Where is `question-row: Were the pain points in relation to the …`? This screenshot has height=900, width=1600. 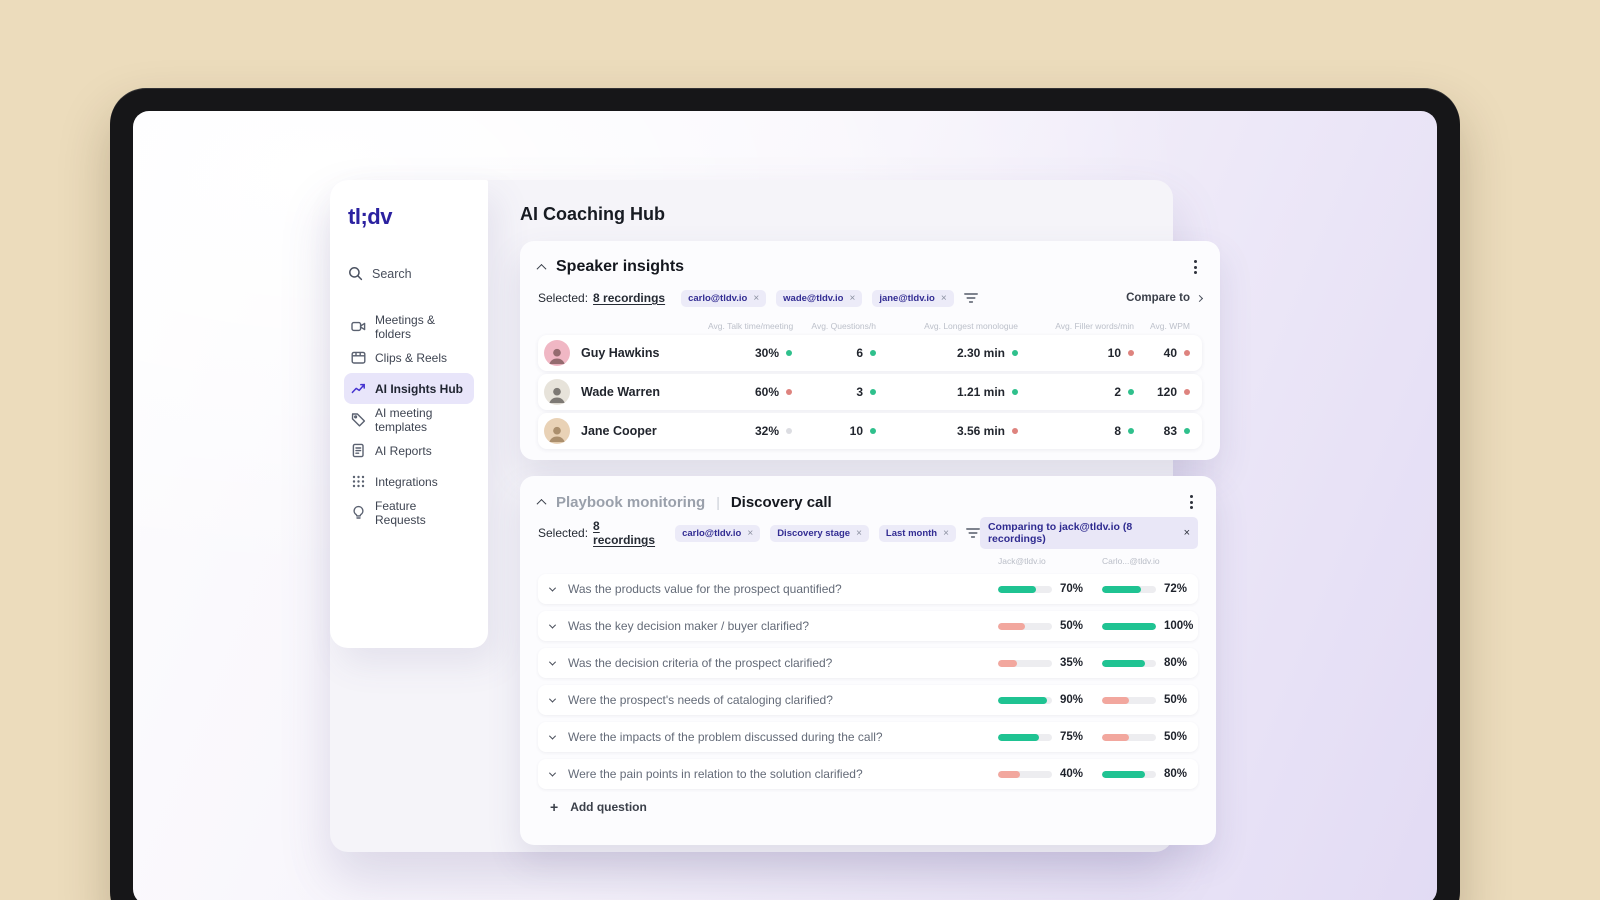 question-row: Were the pain points in relation to the … is located at coordinates (868, 774).